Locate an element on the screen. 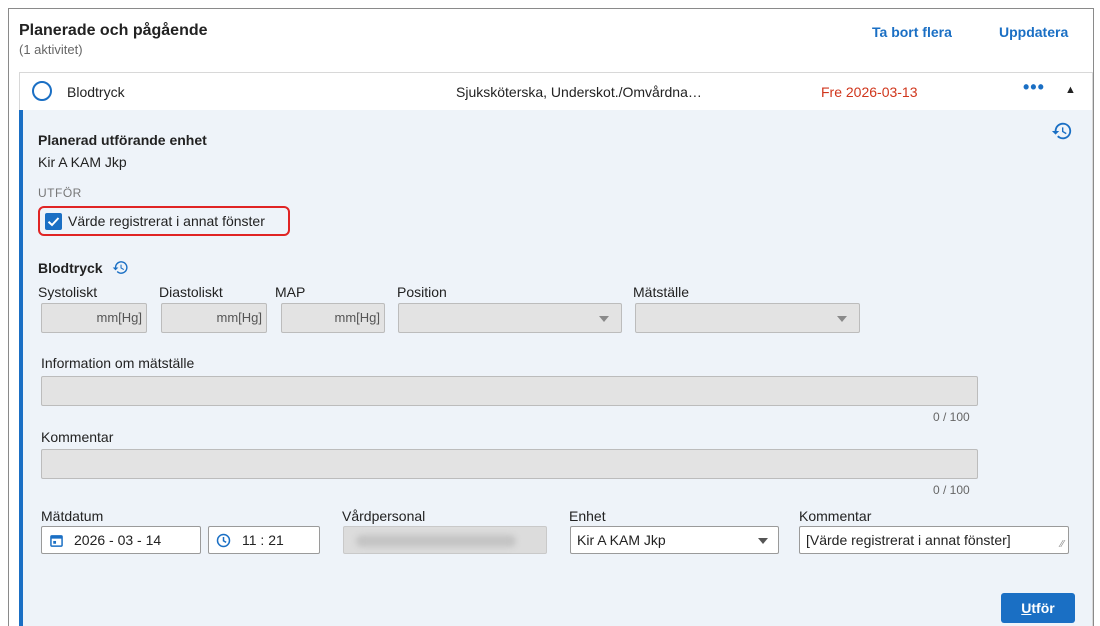  history-icon is located at coordinates (1062, 131).